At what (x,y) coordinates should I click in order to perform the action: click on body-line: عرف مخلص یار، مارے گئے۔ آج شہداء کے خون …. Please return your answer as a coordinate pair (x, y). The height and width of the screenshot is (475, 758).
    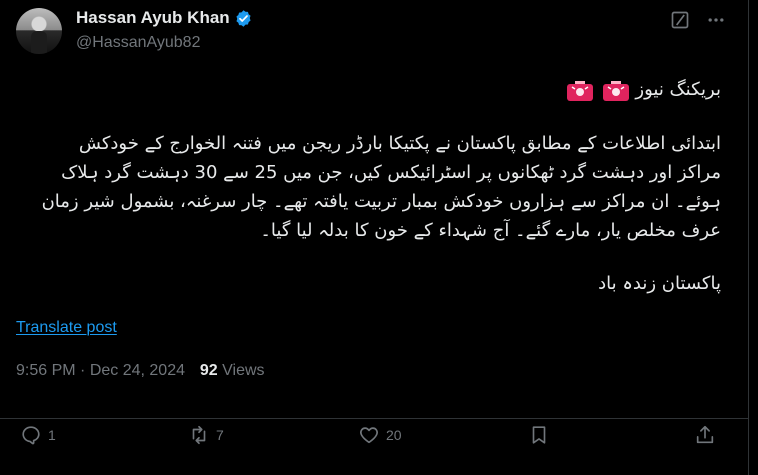
    Looking at the image, I should click on (490, 230).